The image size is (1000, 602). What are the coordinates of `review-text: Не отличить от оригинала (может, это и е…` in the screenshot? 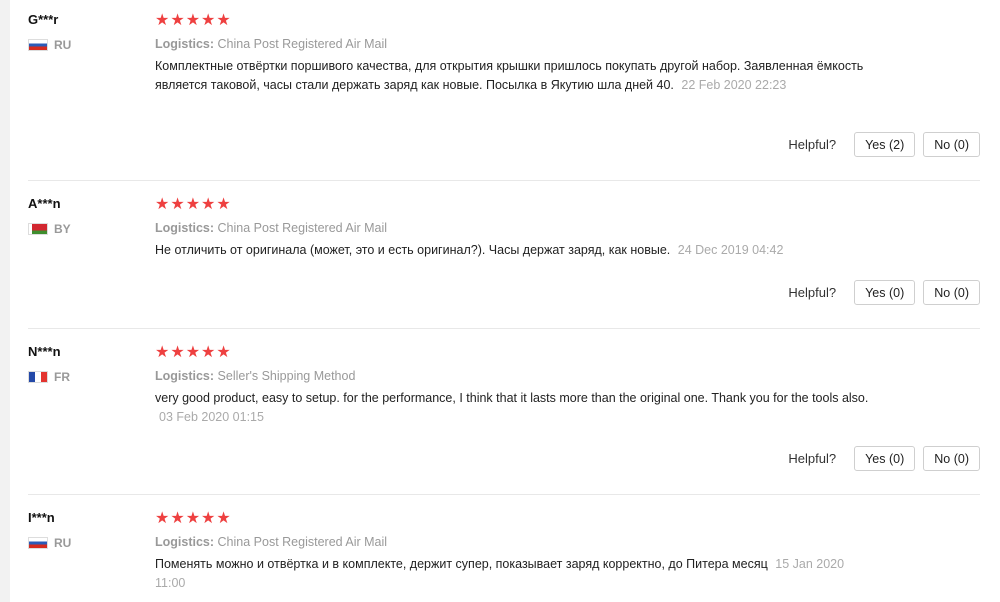 It's located at (515, 250).